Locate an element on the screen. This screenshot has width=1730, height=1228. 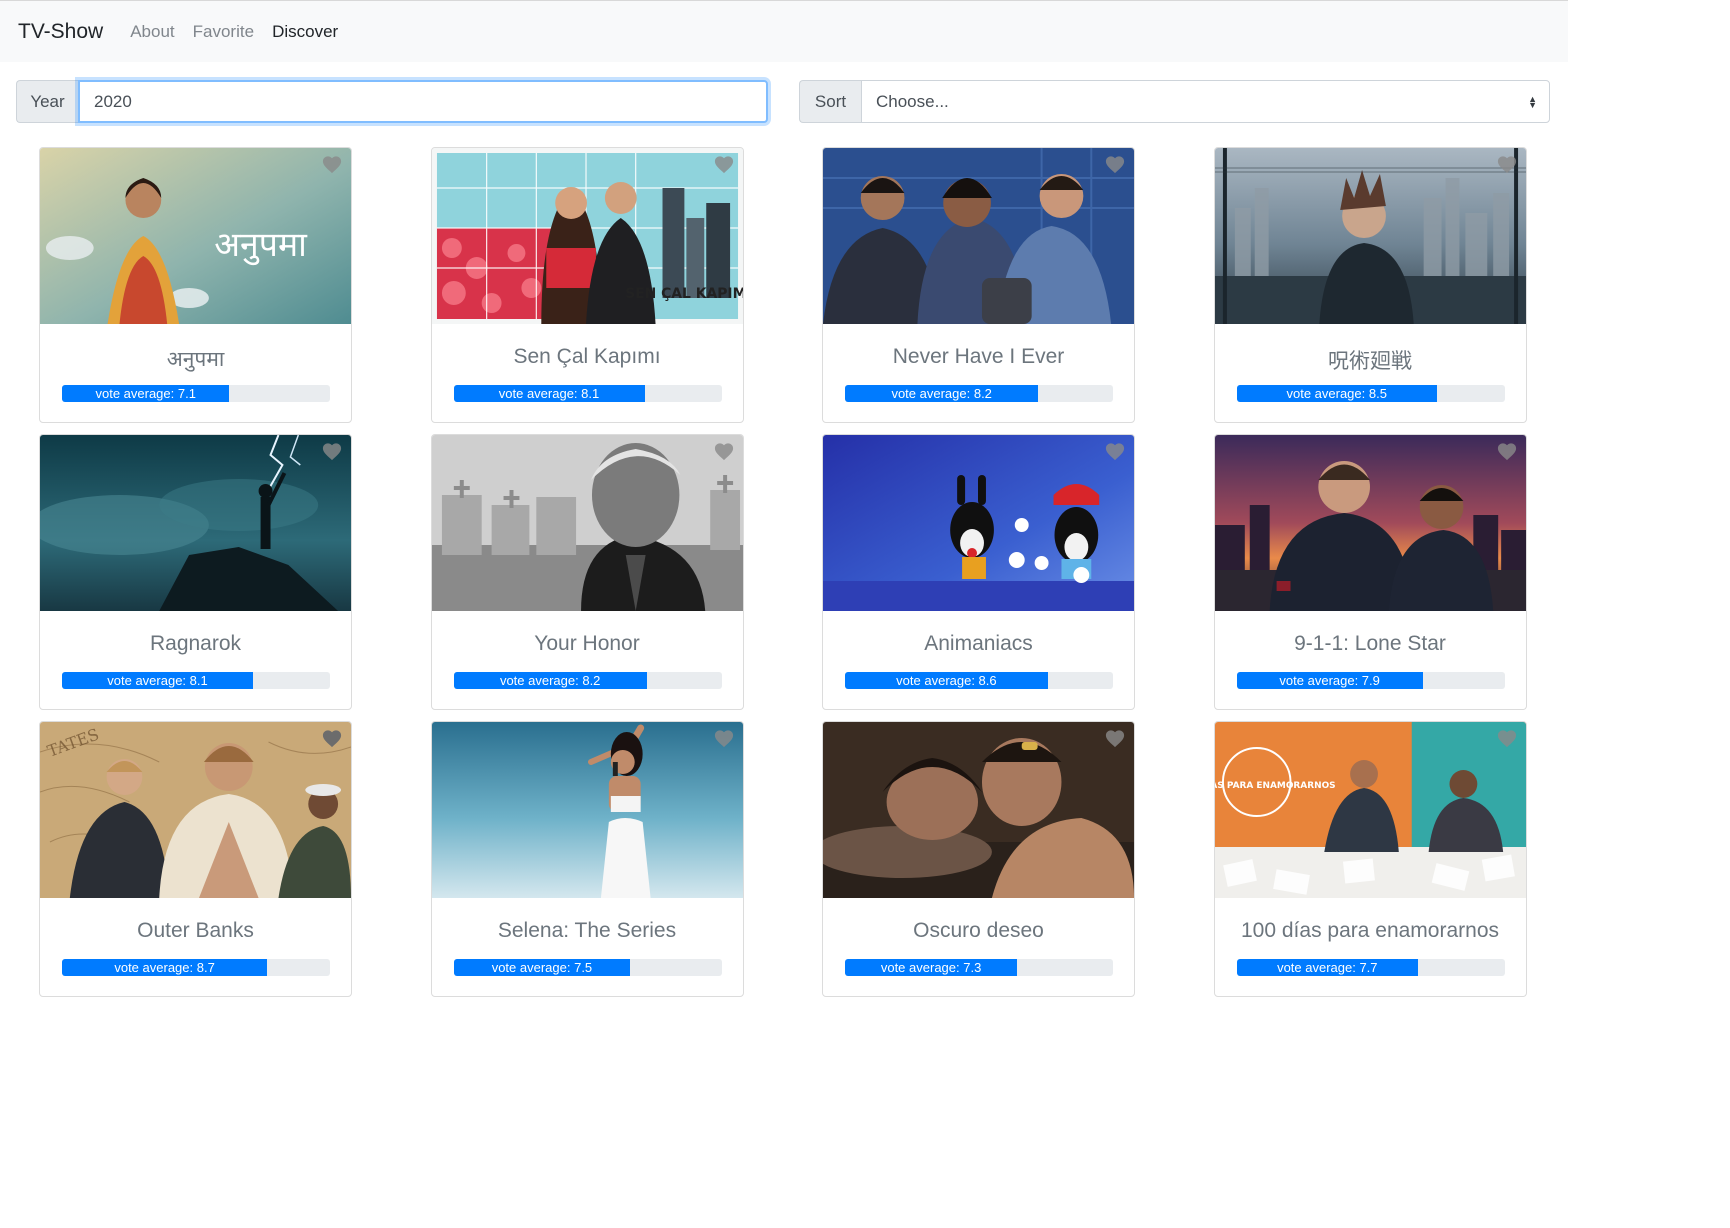
poster-image: 100 DÍAS PARA ENAMORARNOS is located at coordinates (1370, 810).